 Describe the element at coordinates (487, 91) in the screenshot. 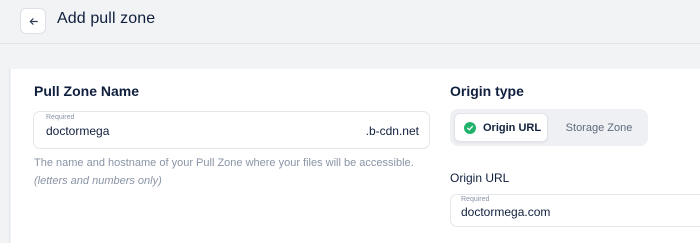

I see `origin-type-title: Origin type` at that location.